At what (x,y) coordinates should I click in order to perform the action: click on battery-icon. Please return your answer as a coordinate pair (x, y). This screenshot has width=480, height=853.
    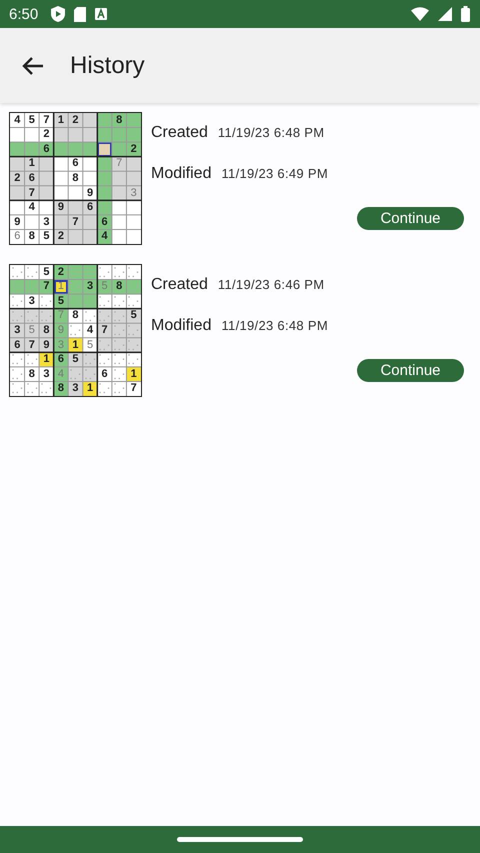
    Looking at the image, I should click on (465, 14).